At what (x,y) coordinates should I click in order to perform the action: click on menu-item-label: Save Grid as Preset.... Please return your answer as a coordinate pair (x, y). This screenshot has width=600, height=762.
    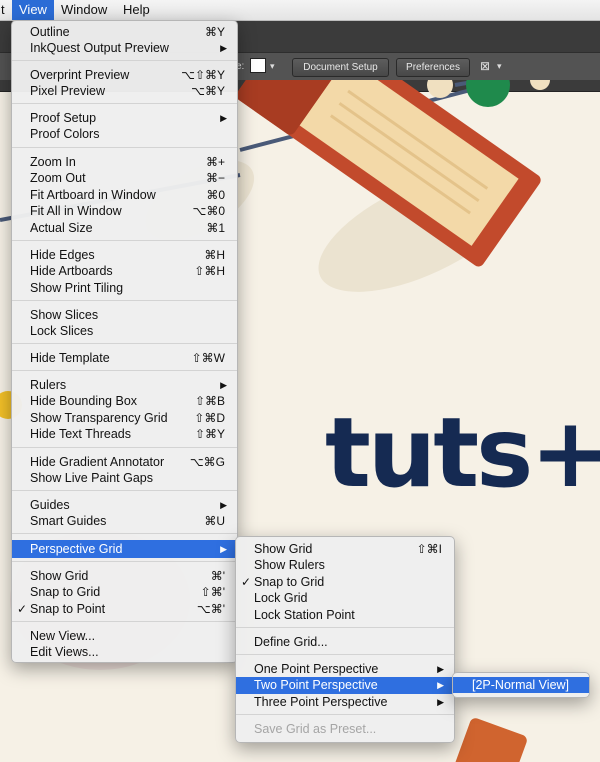
    Looking at the image, I should click on (315, 729).